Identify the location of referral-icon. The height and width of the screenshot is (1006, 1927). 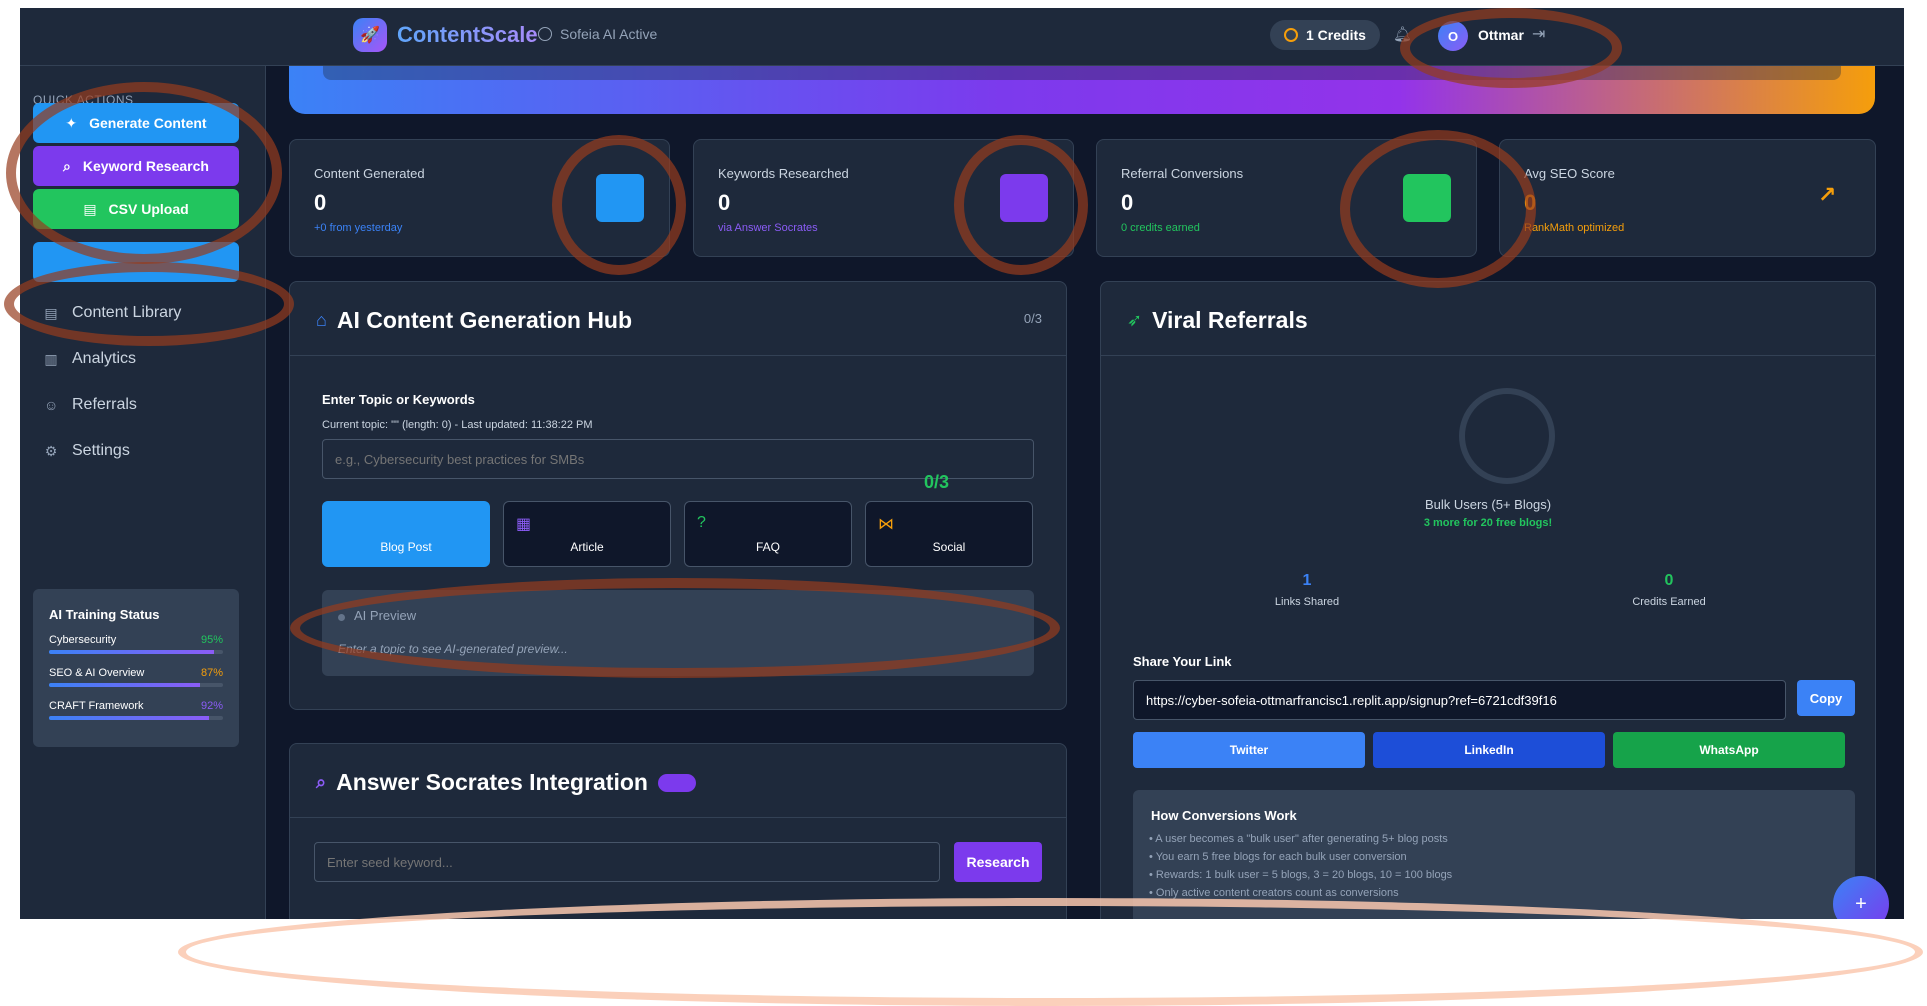
(1427, 198).